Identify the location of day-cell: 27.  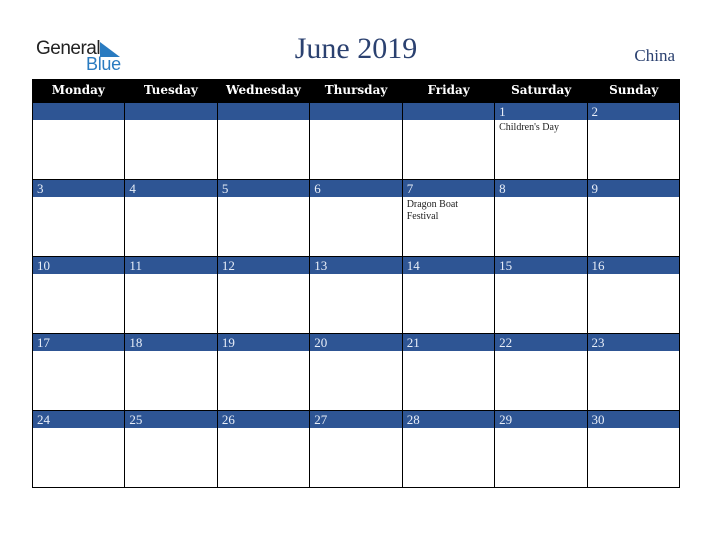
(355, 448).